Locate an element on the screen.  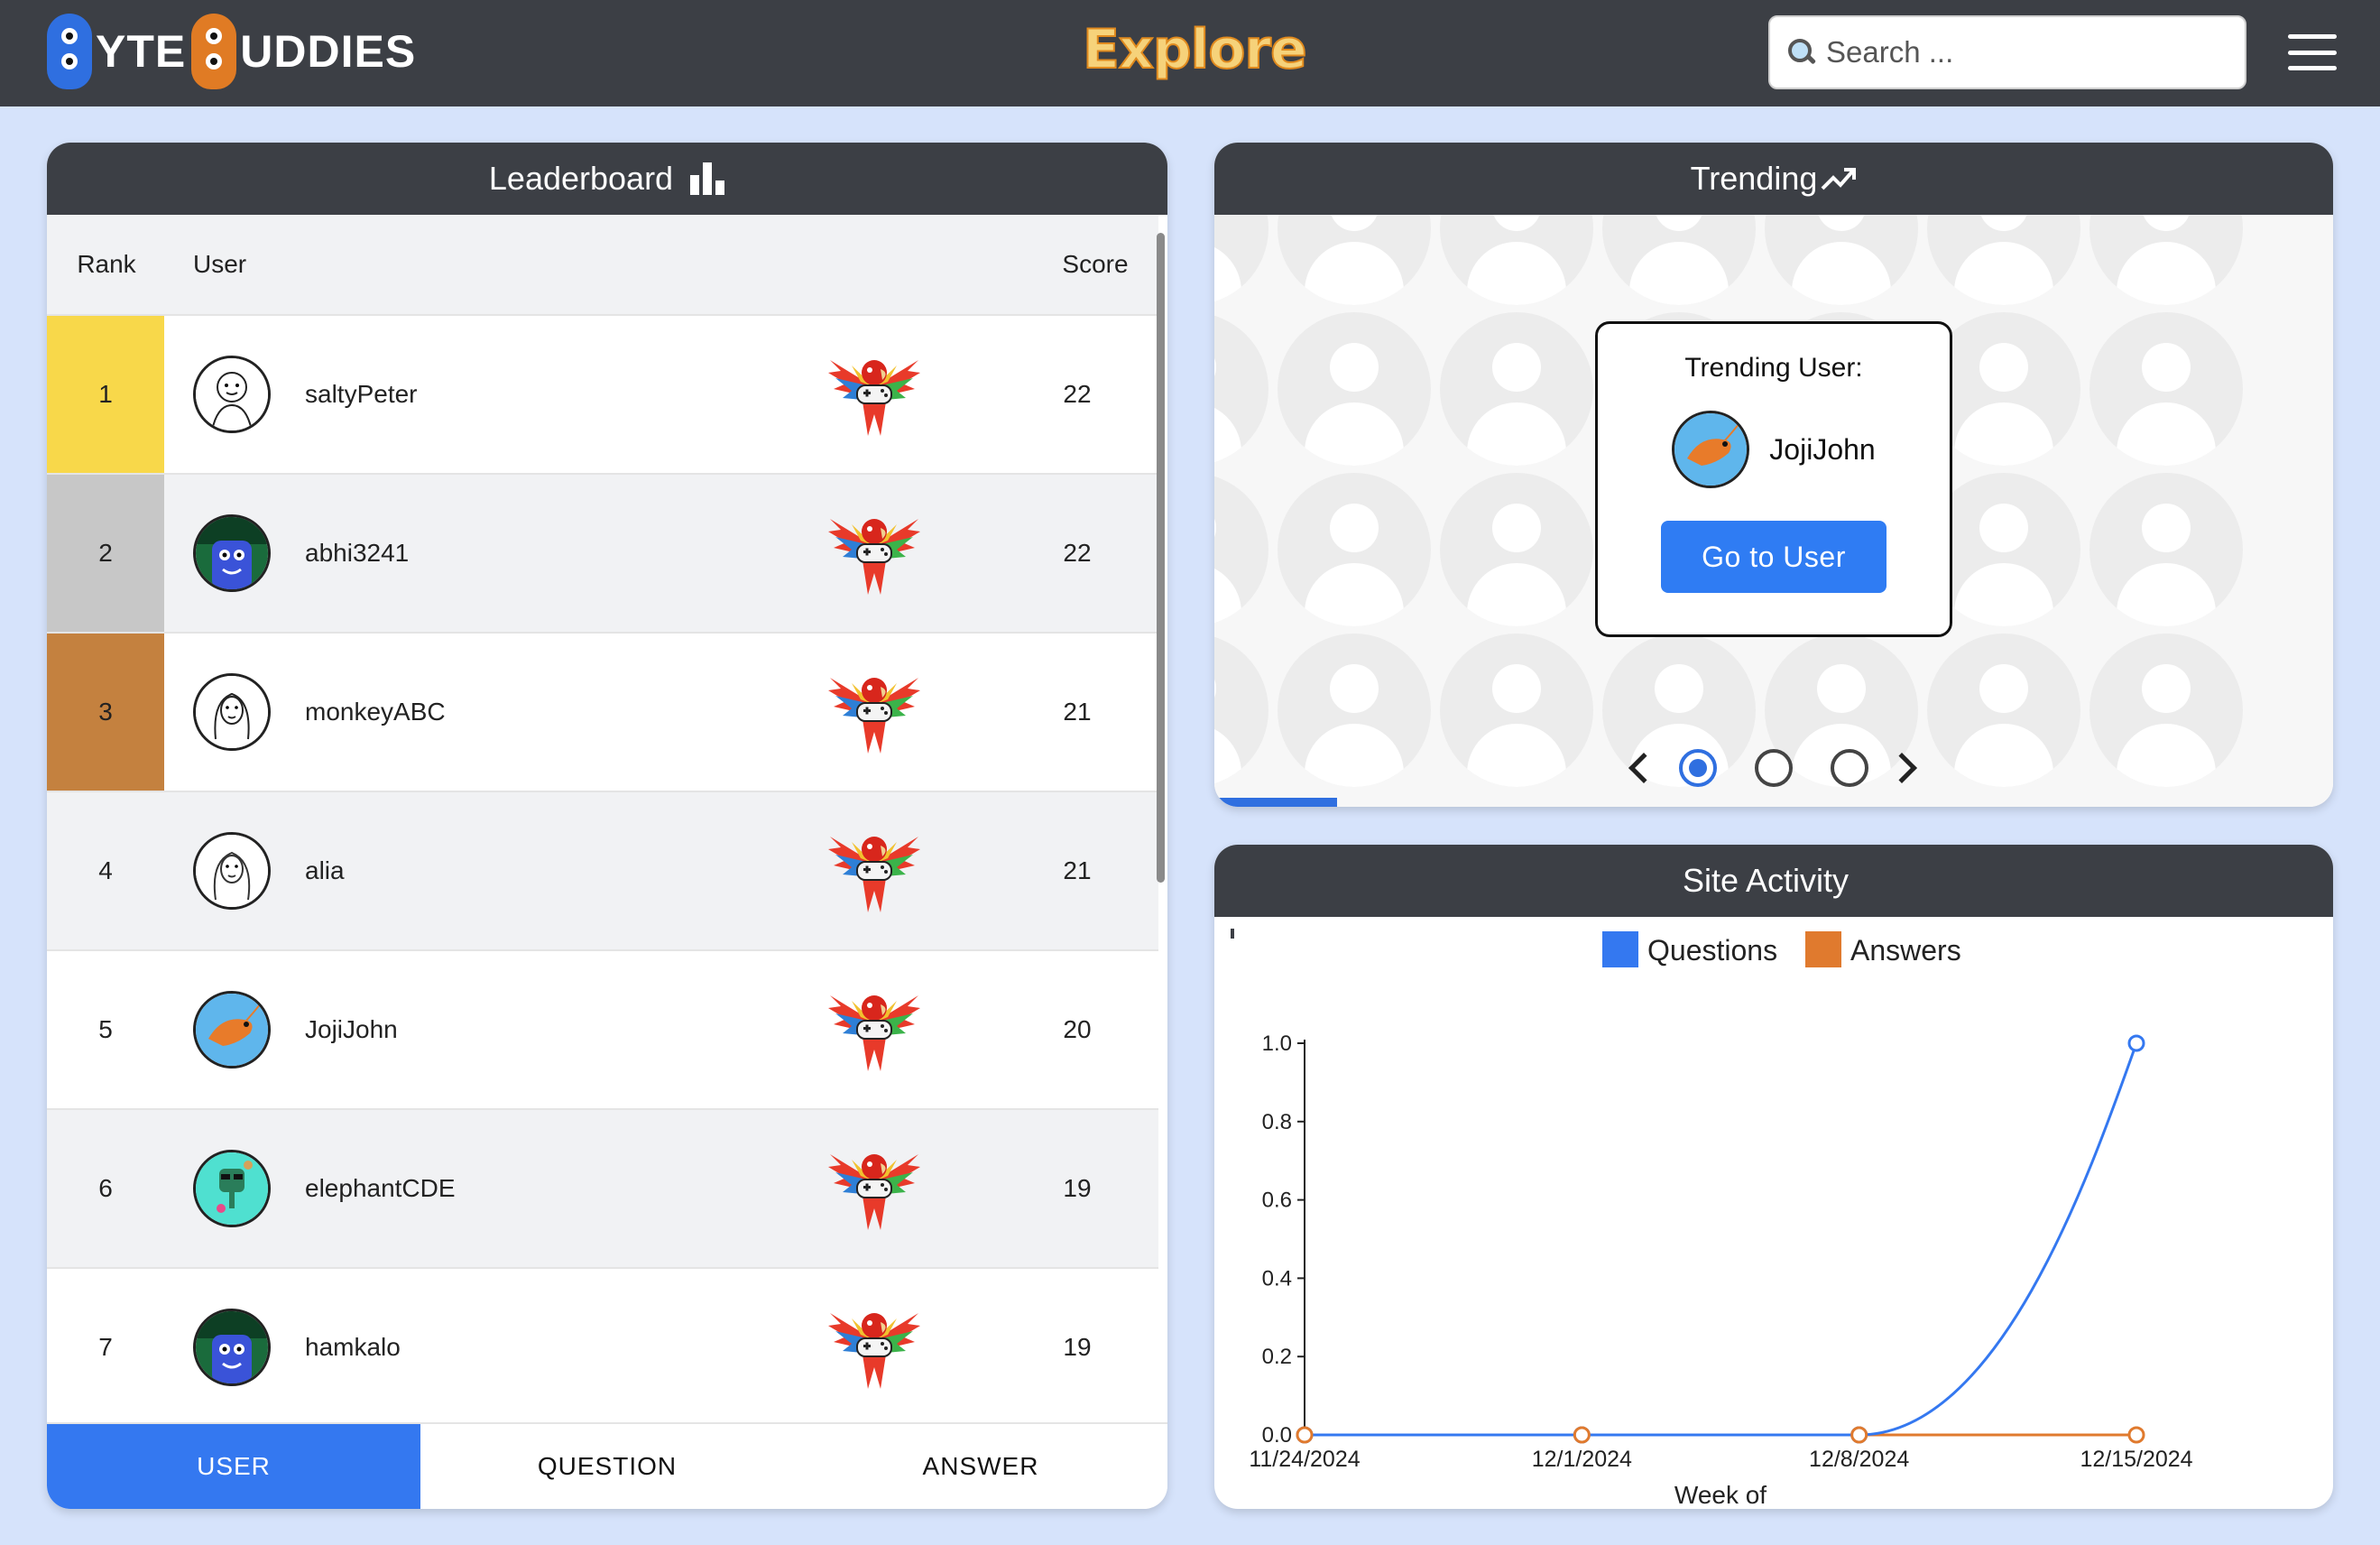
username: abhi3241 is located at coordinates (357, 553).